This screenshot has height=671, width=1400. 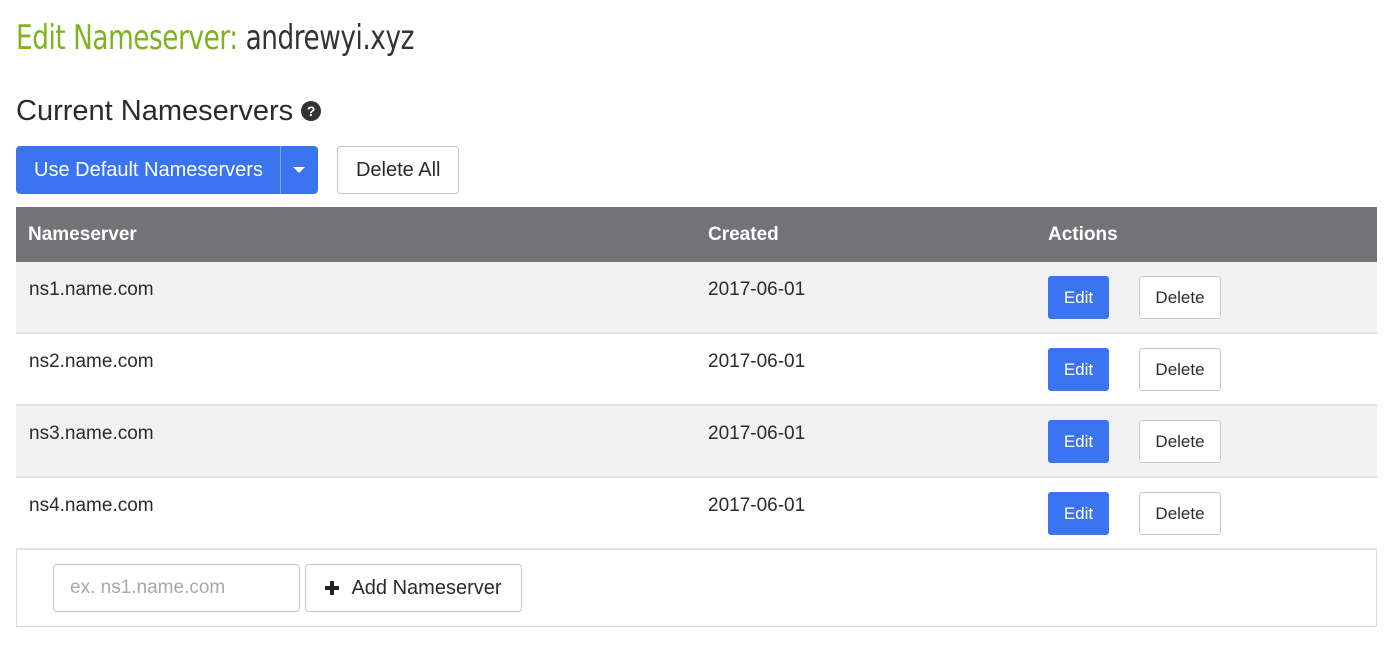 What do you see at coordinates (82, 234) in the screenshot?
I see `column-header-nameserver: Nameserver` at bounding box center [82, 234].